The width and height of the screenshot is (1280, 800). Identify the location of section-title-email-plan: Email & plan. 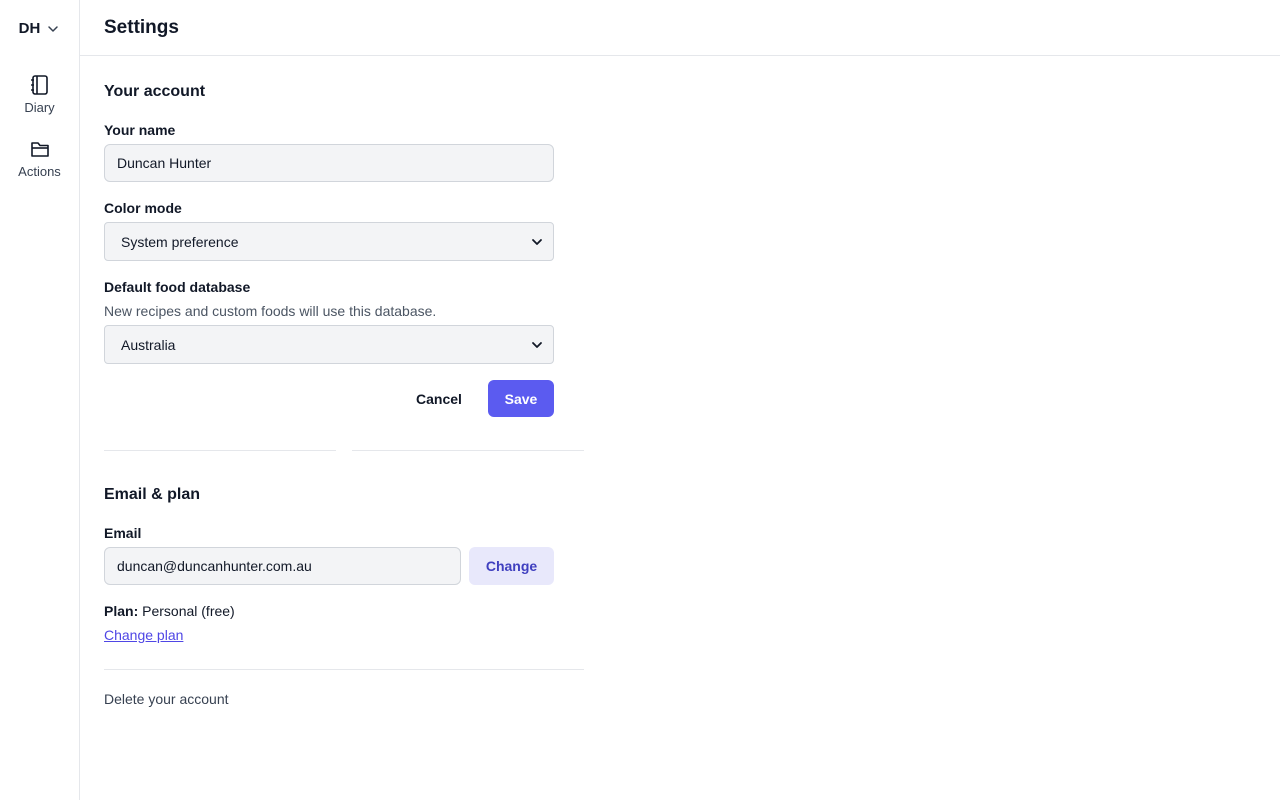
(152, 494).